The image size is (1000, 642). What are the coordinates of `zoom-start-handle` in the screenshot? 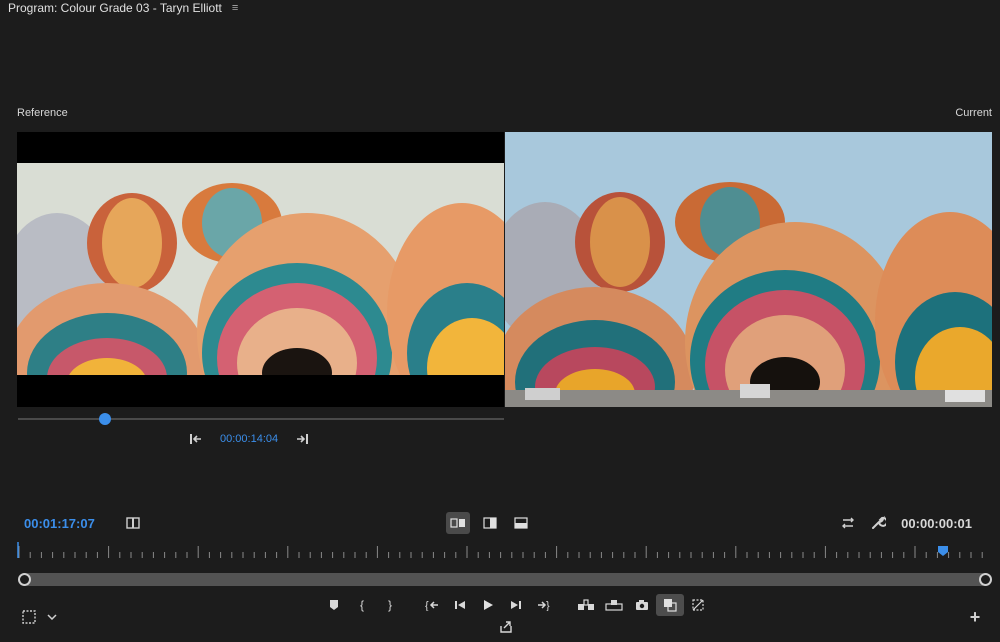 It's located at (24, 579).